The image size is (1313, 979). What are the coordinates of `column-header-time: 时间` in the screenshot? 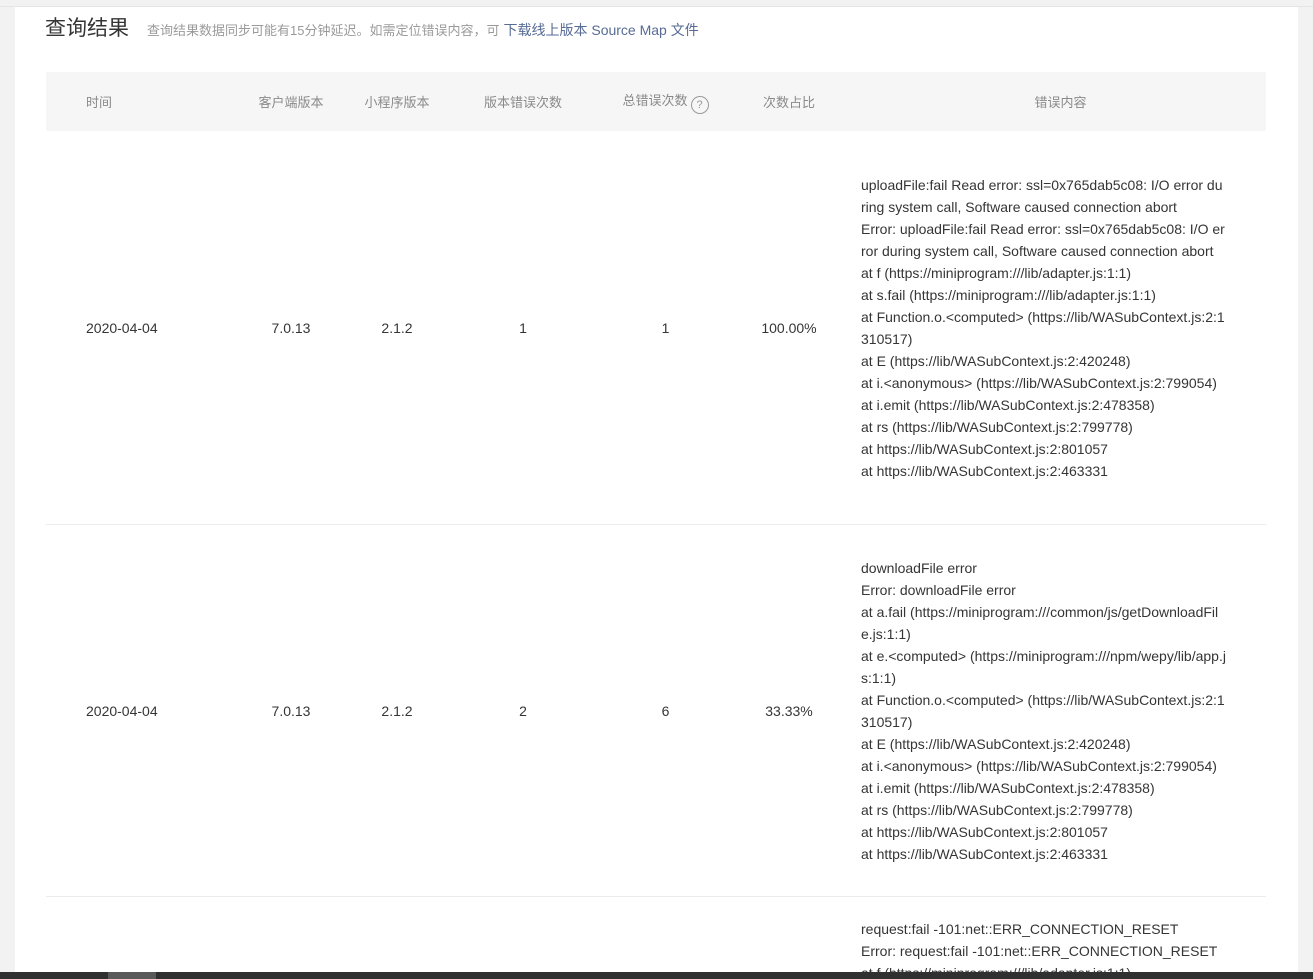 It's located at (126, 101).